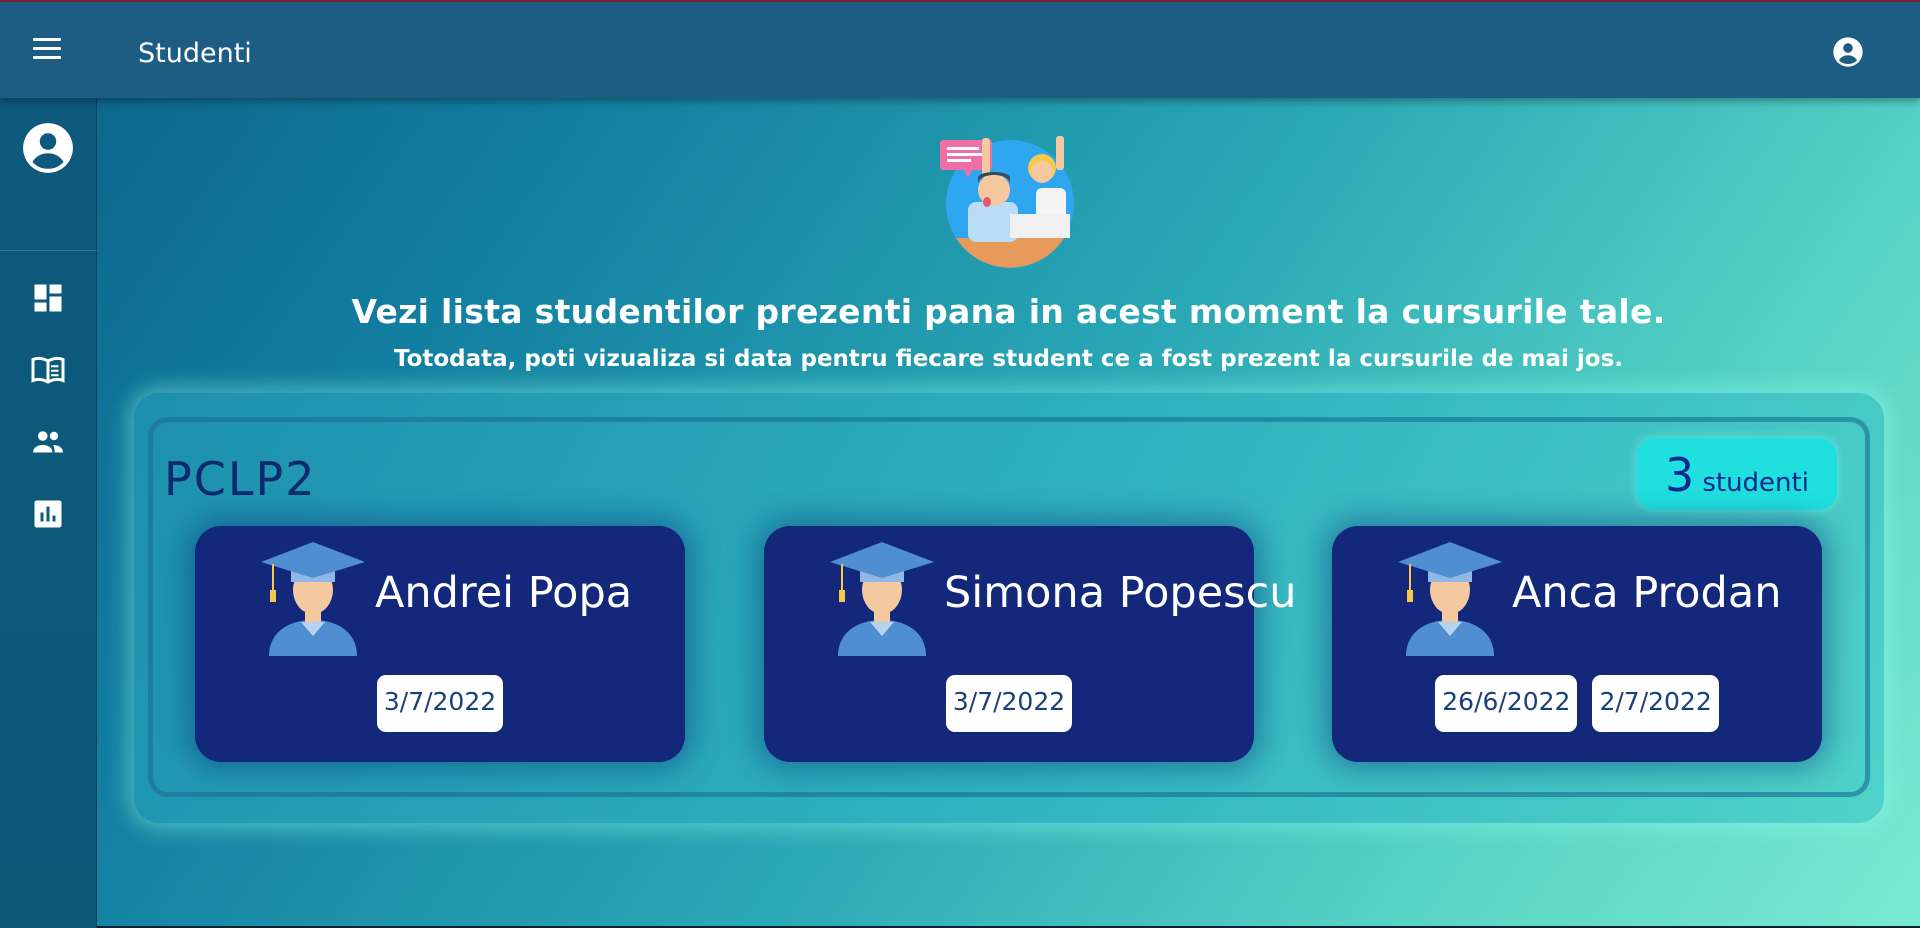 Image resolution: width=1920 pixels, height=928 pixels. I want to click on bar-chart-icon, so click(48, 514).